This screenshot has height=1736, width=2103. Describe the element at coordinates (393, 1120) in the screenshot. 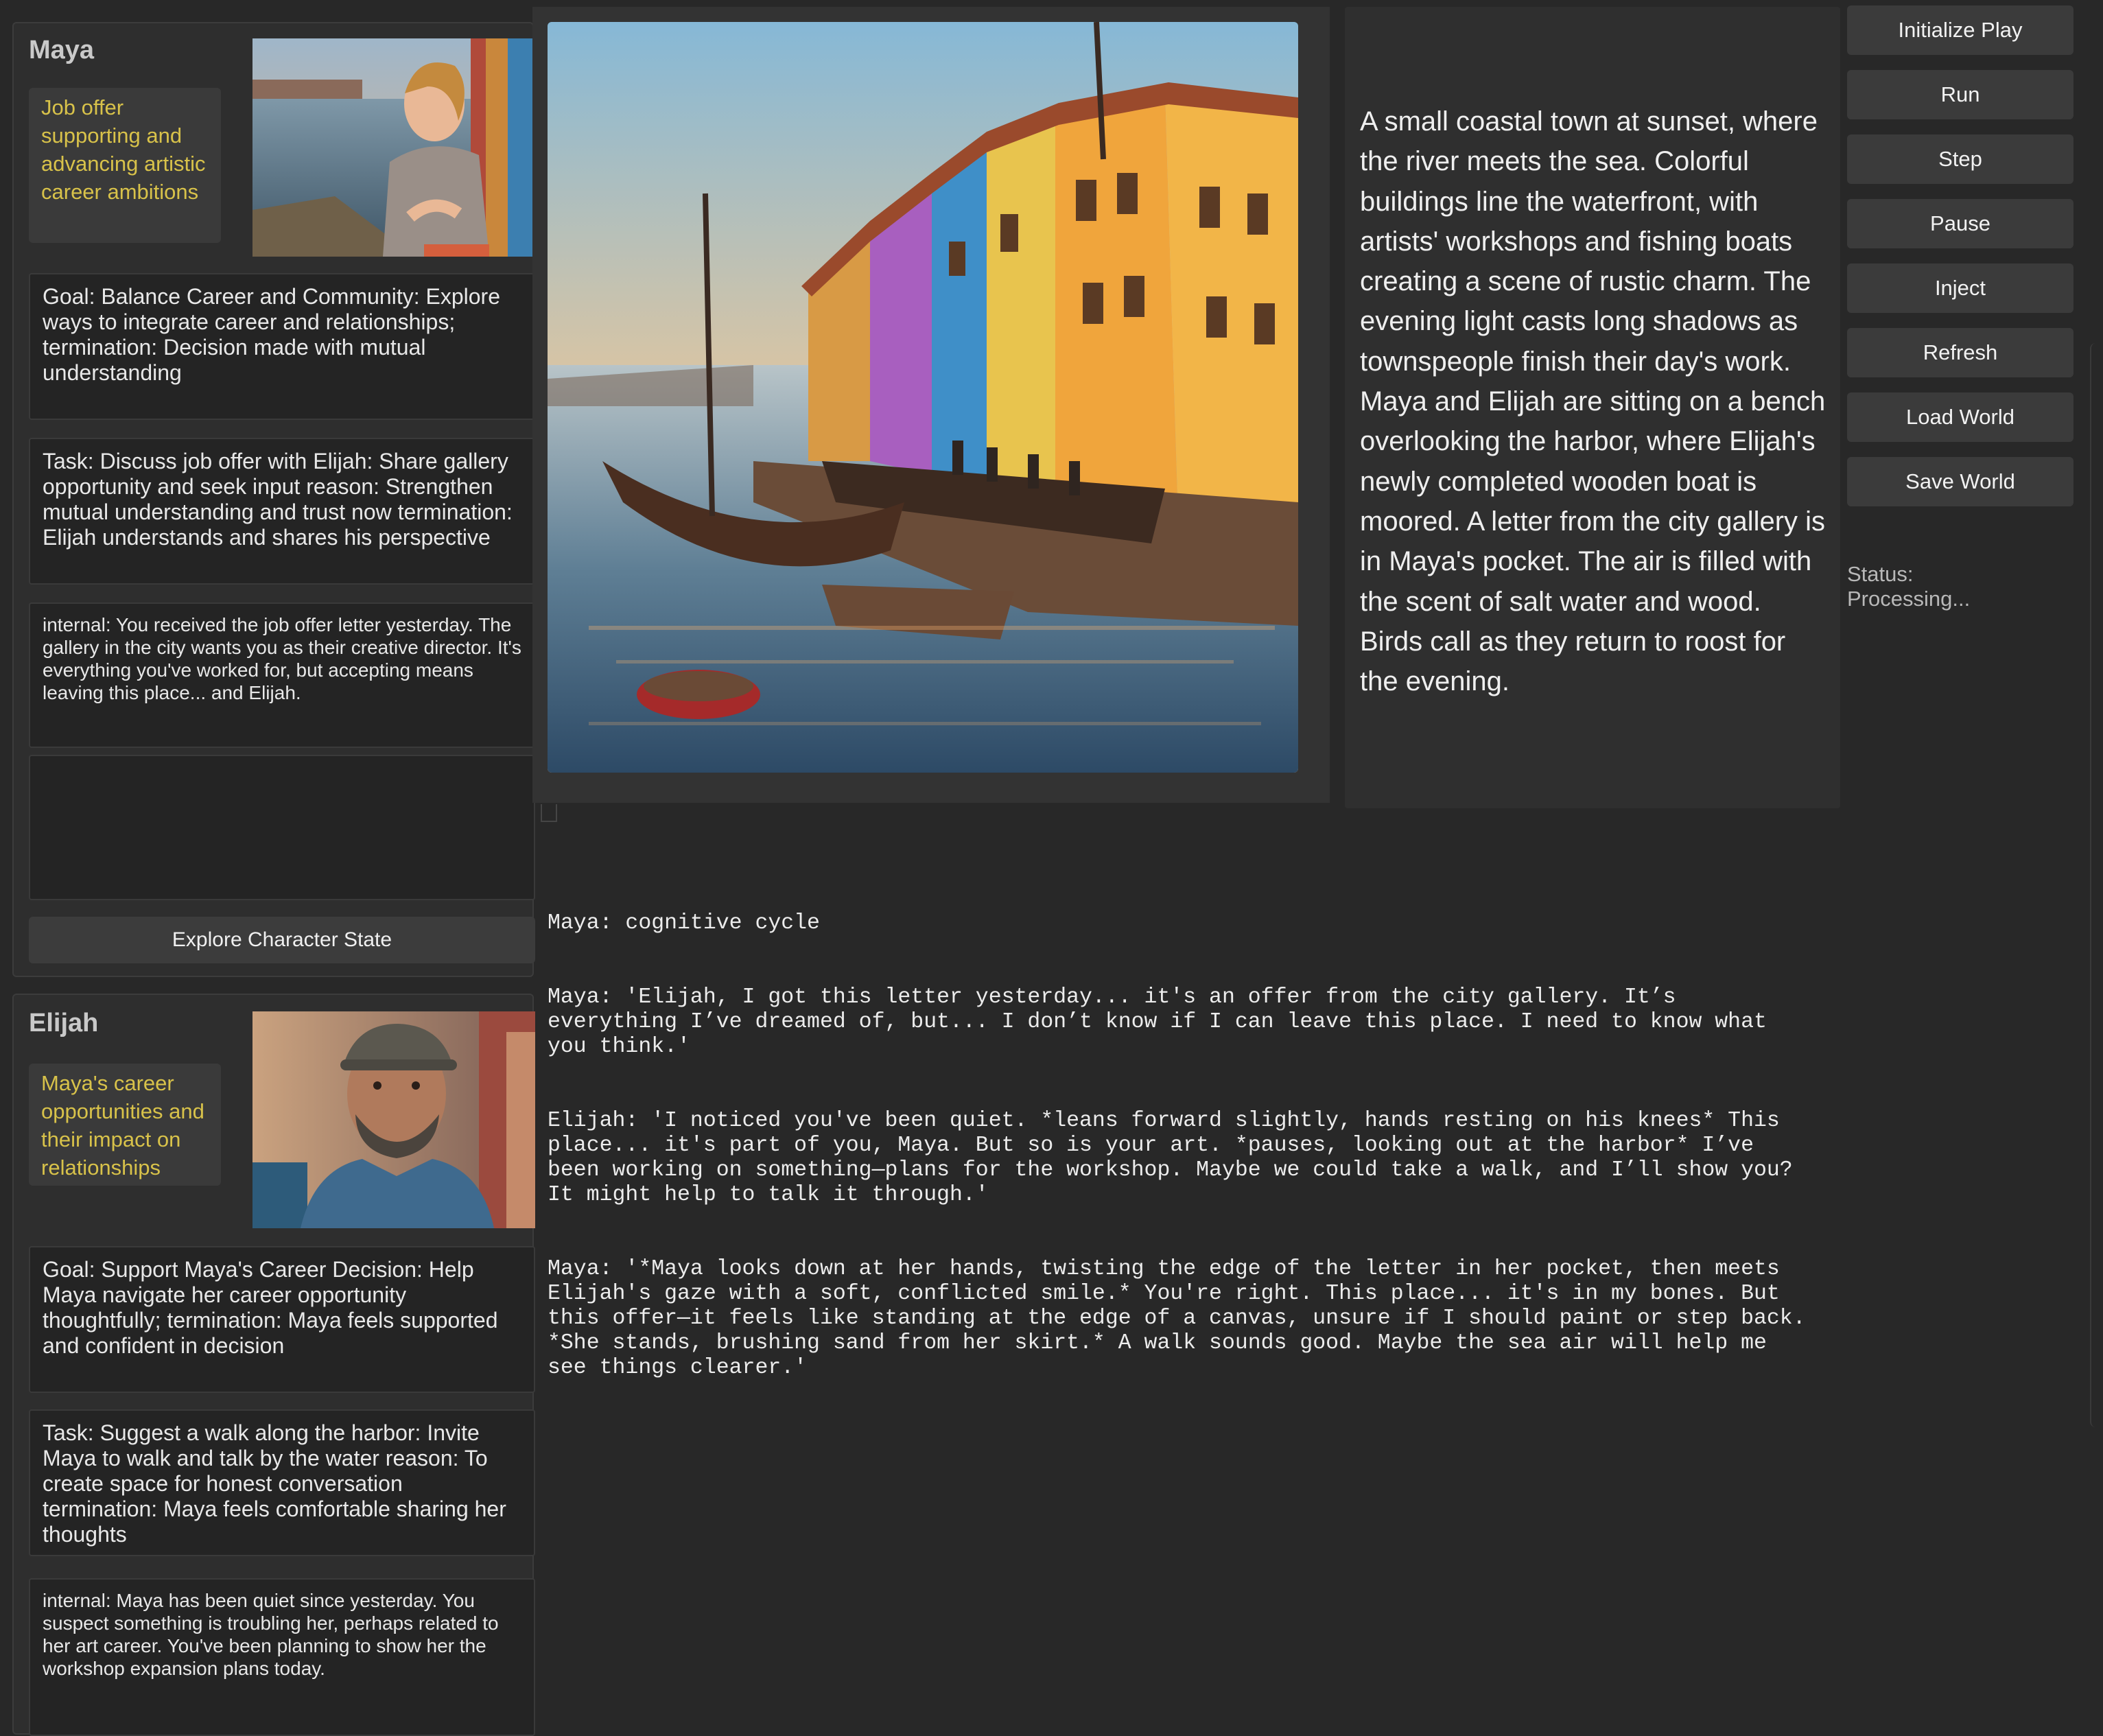

I see `character-portrait-elijah` at that location.